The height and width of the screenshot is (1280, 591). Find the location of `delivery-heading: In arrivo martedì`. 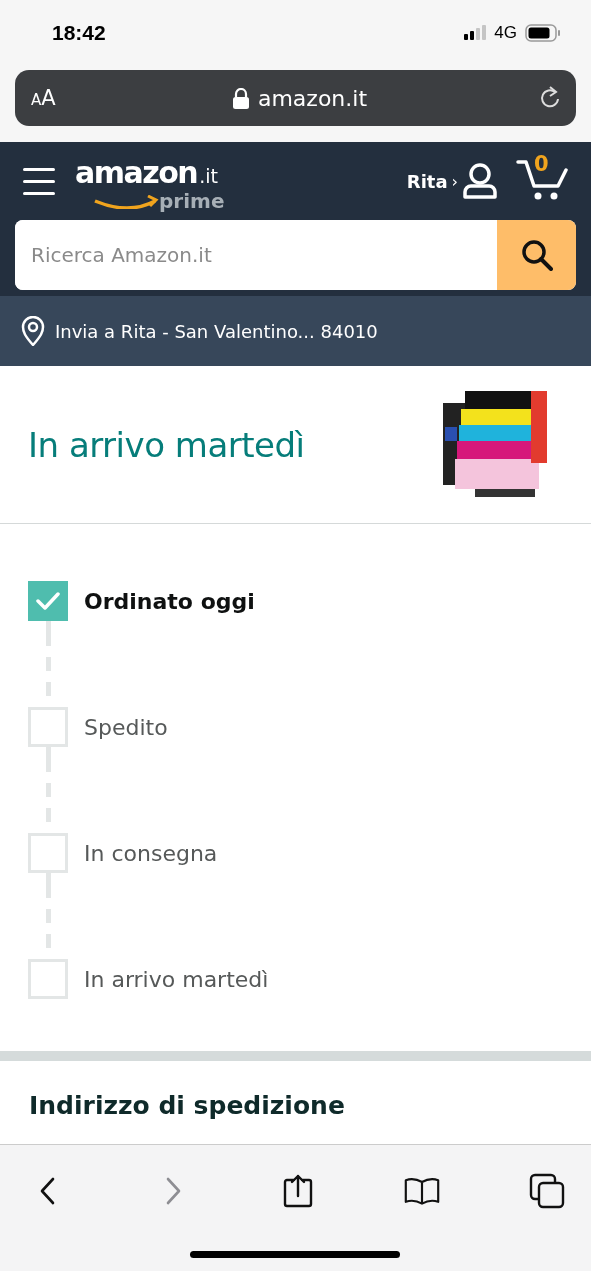

delivery-heading: In arrivo martedì is located at coordinates (167, 444).